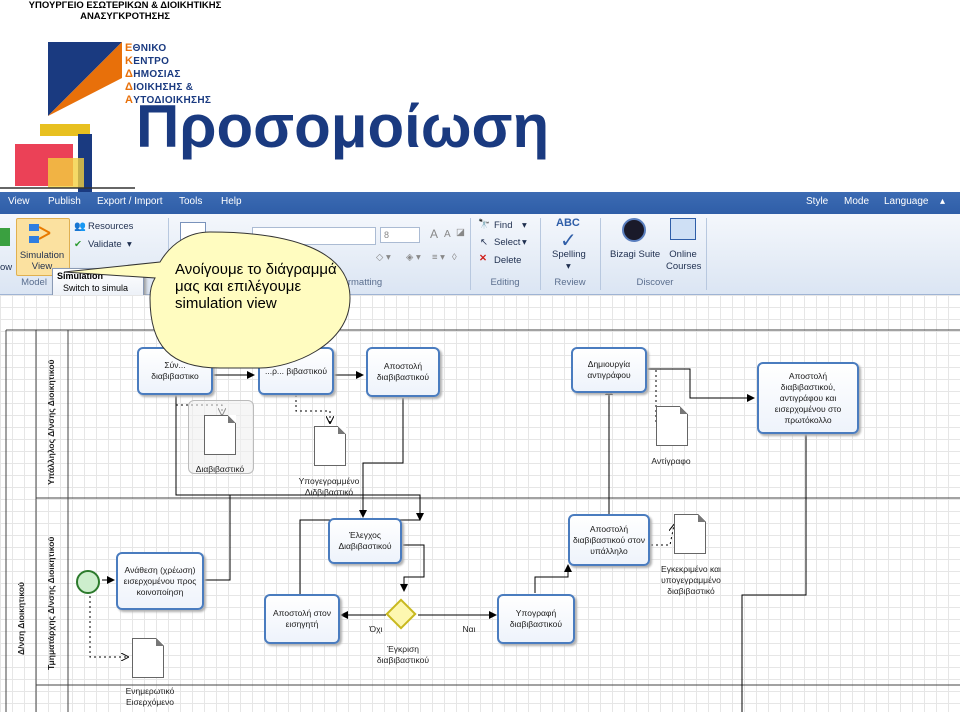 This screenshot has height=712, width=960. What do you see at coordinates (483, 258) in the screenshot?
I see `delete-icon: ✕` at bounding box center [483, 258].